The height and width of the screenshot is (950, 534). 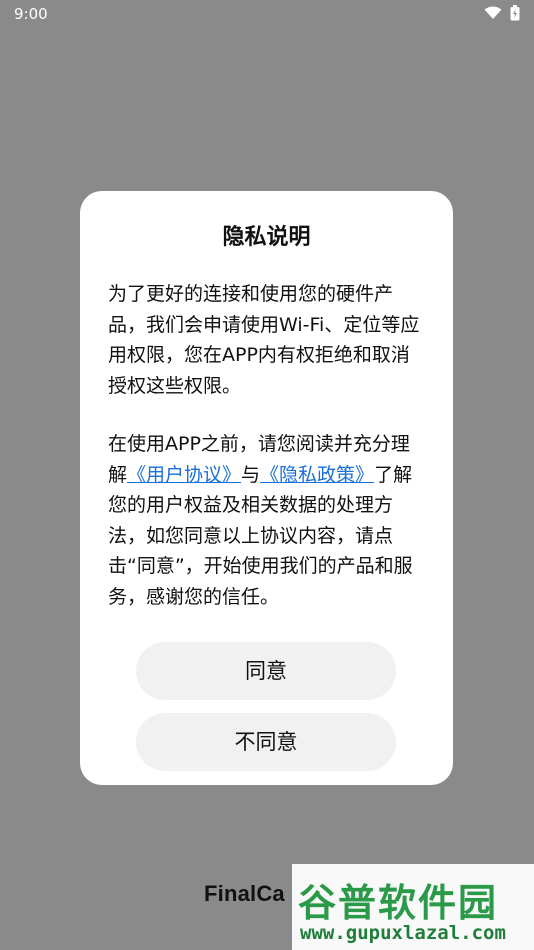 I want to click on link-connector: 与, so click(x=251, y=474).